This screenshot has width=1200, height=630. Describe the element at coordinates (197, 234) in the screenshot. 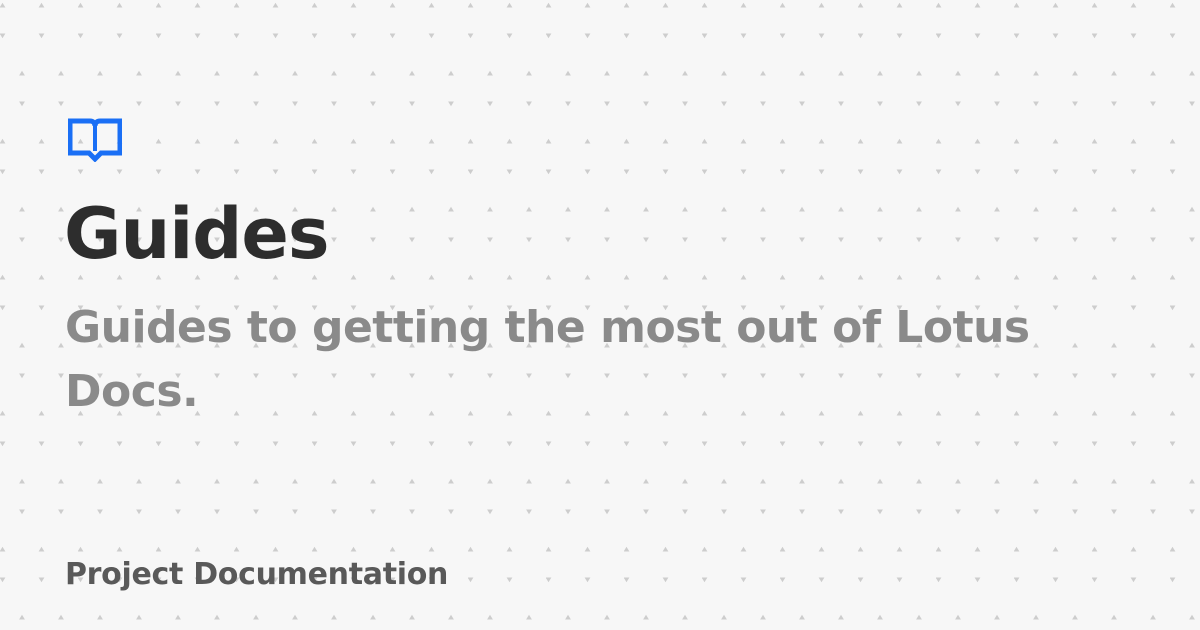

I see `page-title: Guides` at that location.